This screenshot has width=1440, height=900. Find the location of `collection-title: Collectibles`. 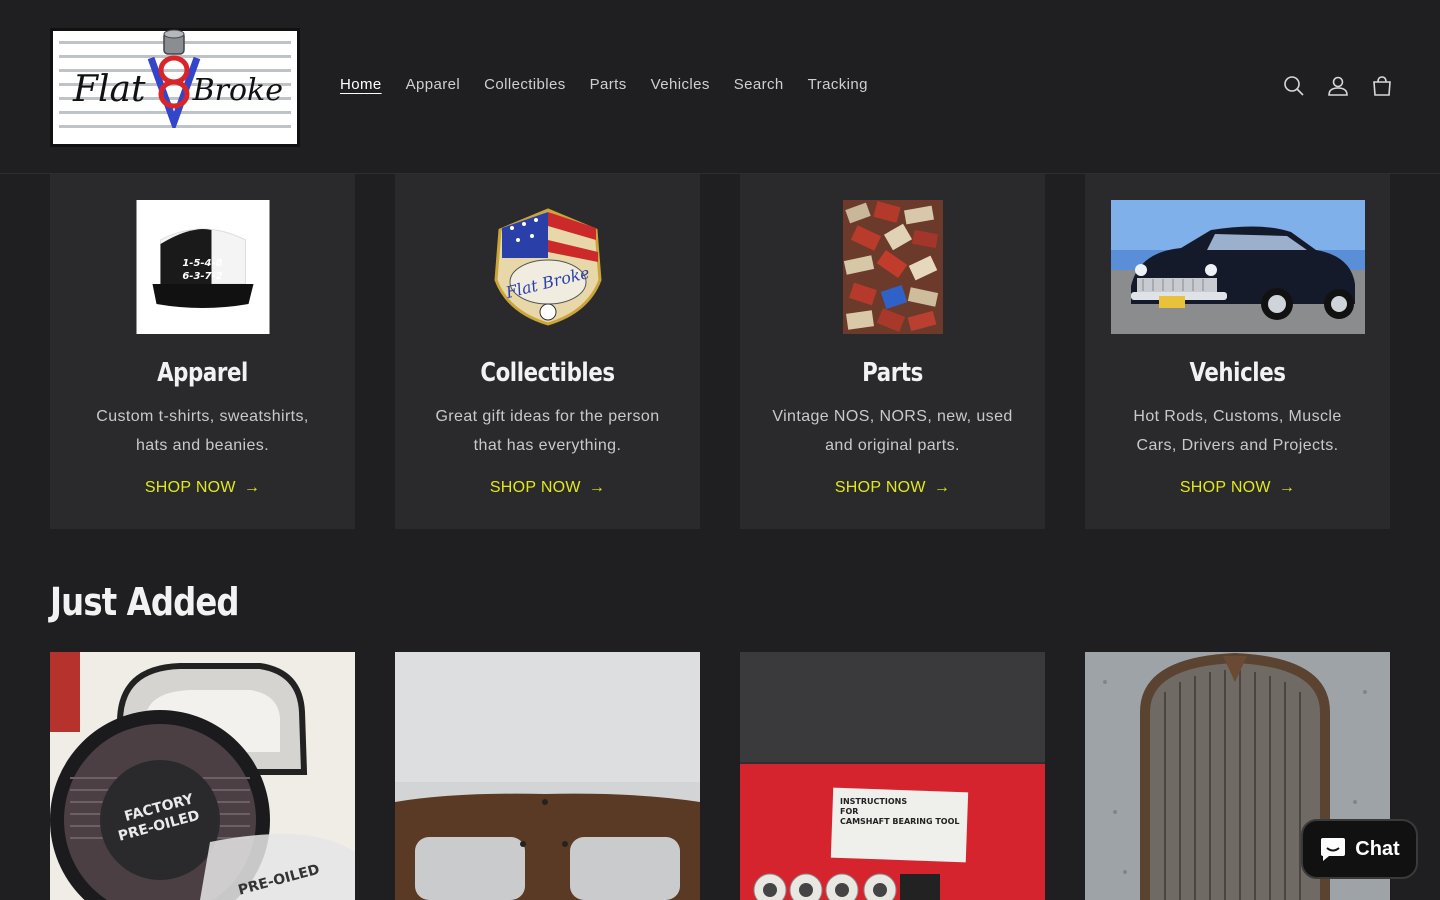

collection-title: Collectibles is located at coordinates (547, 373).